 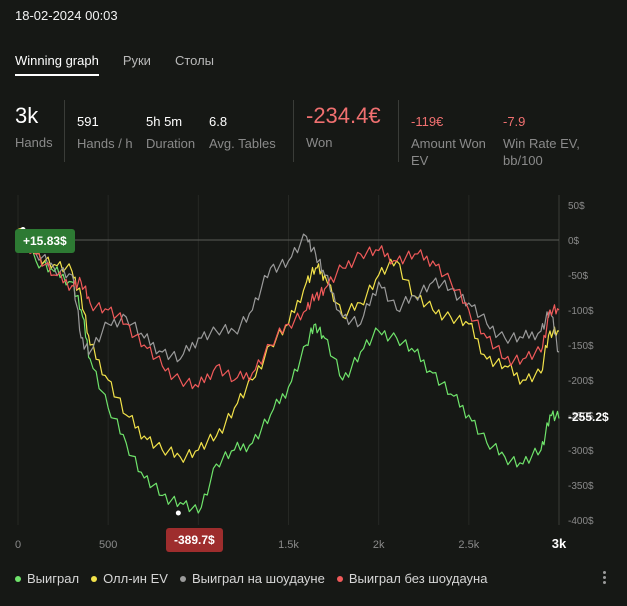 What do you see at coordinates (427, 121) in the screenshot?
I see `stat-amount-won-ev-value: -119€` at bounding box center [427, 121].